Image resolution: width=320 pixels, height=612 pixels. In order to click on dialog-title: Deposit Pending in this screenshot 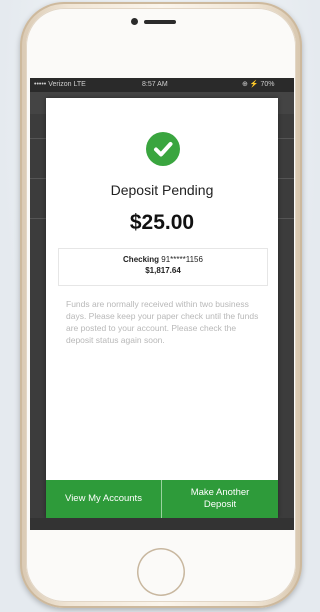, I will do `click(162, 190)`.